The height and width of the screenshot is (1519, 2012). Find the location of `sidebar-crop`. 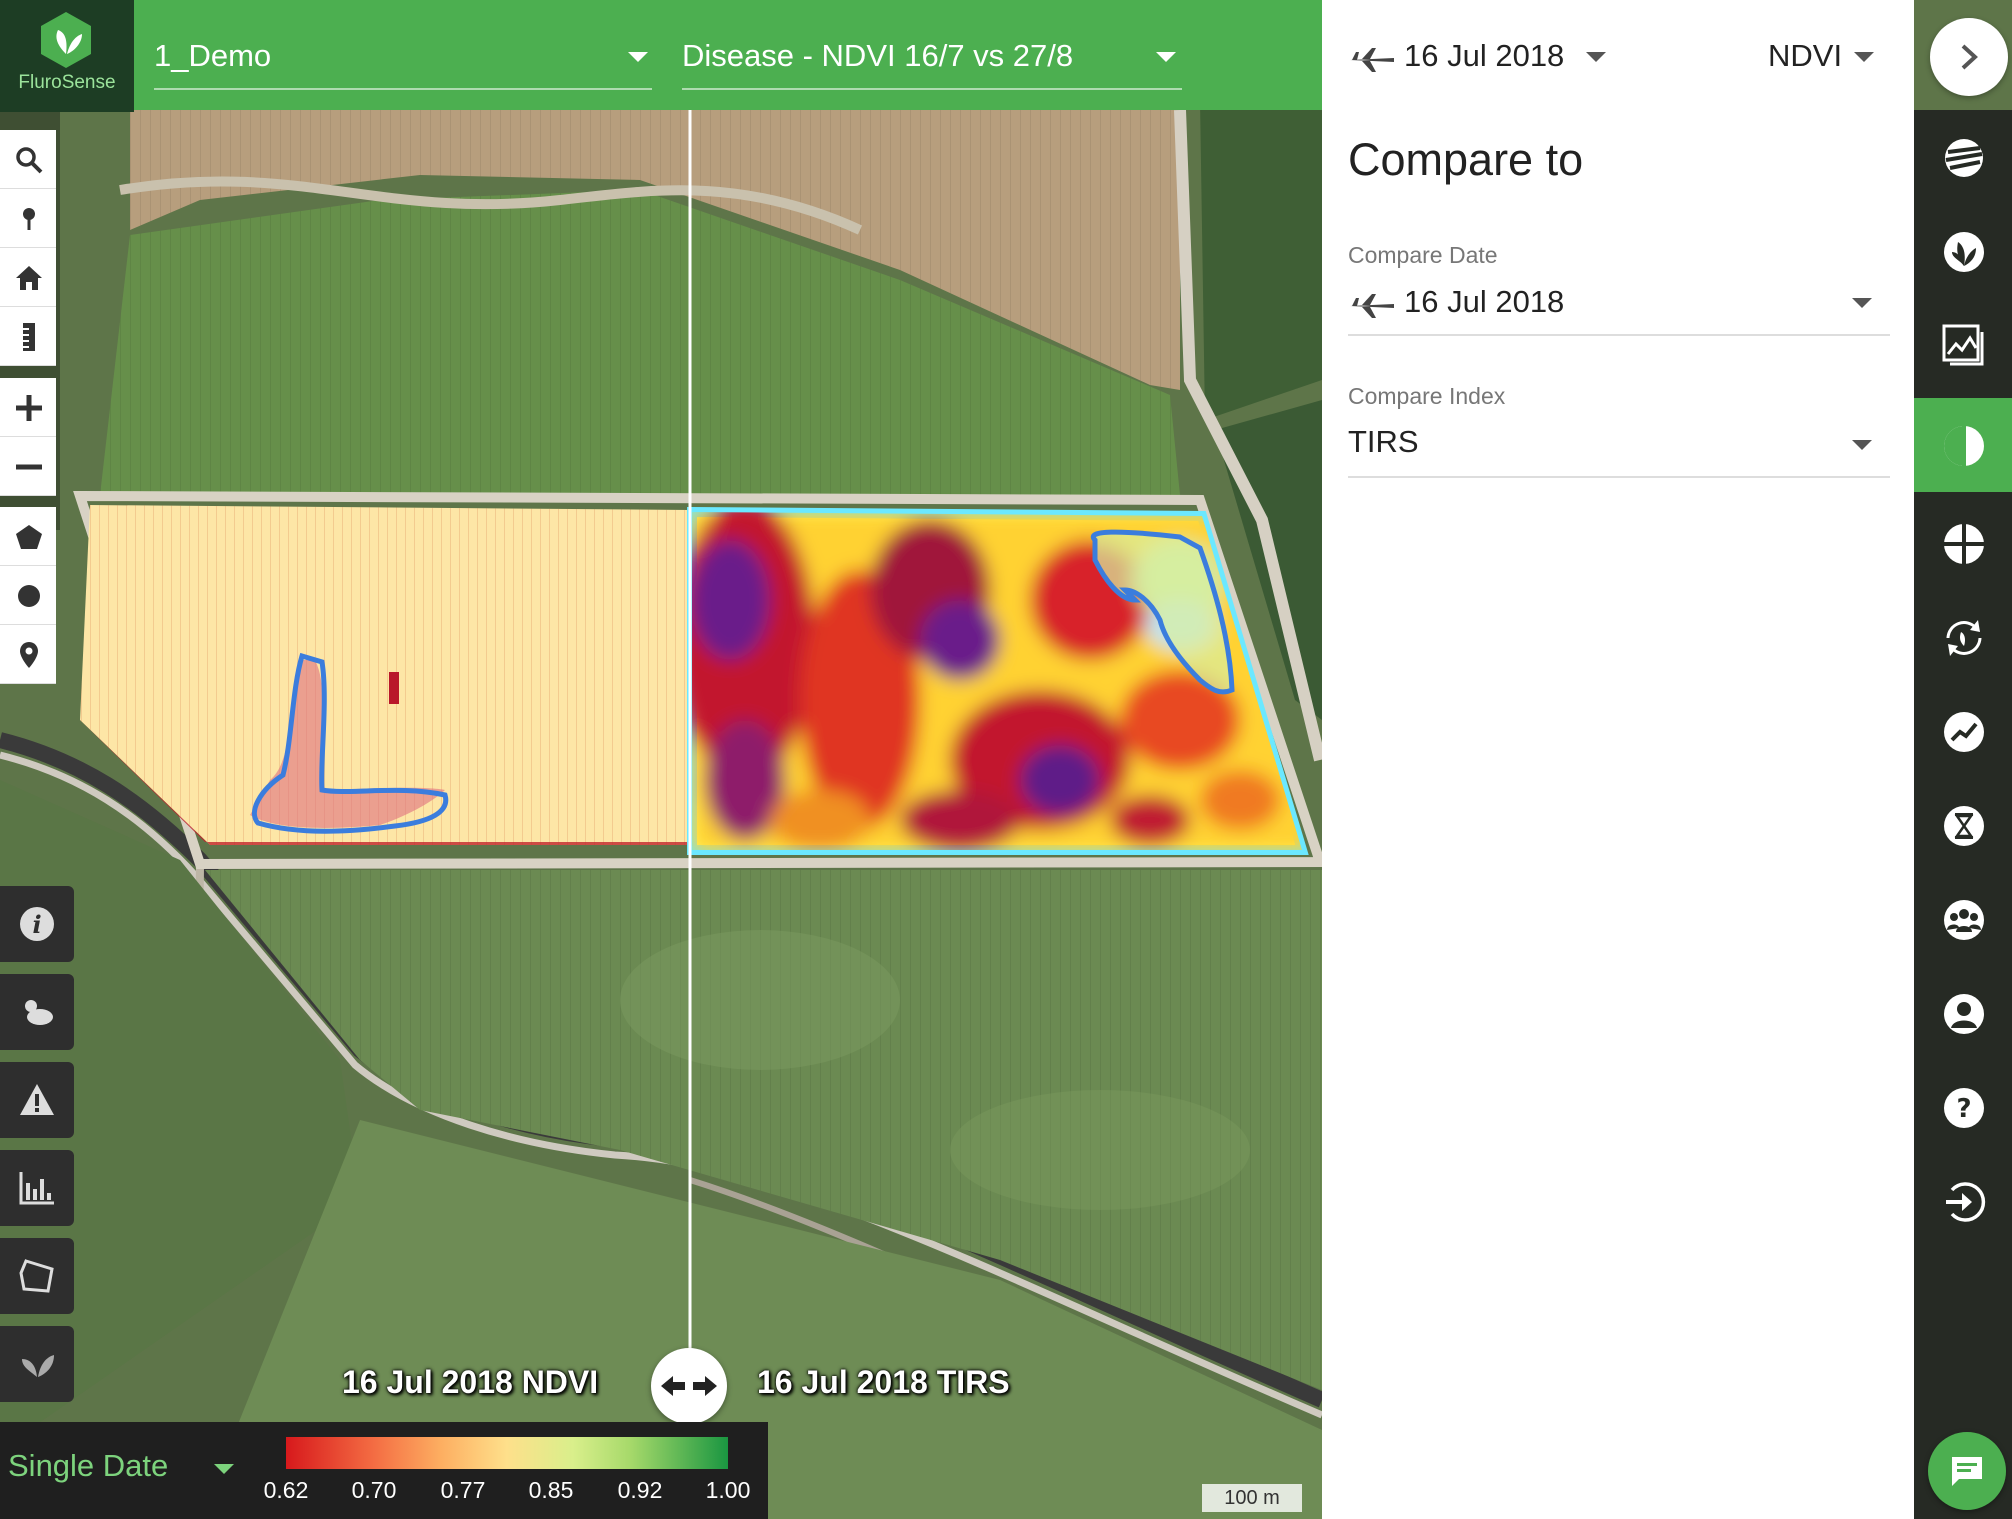

sidebar-crop is located at coordinates (1963, 251).